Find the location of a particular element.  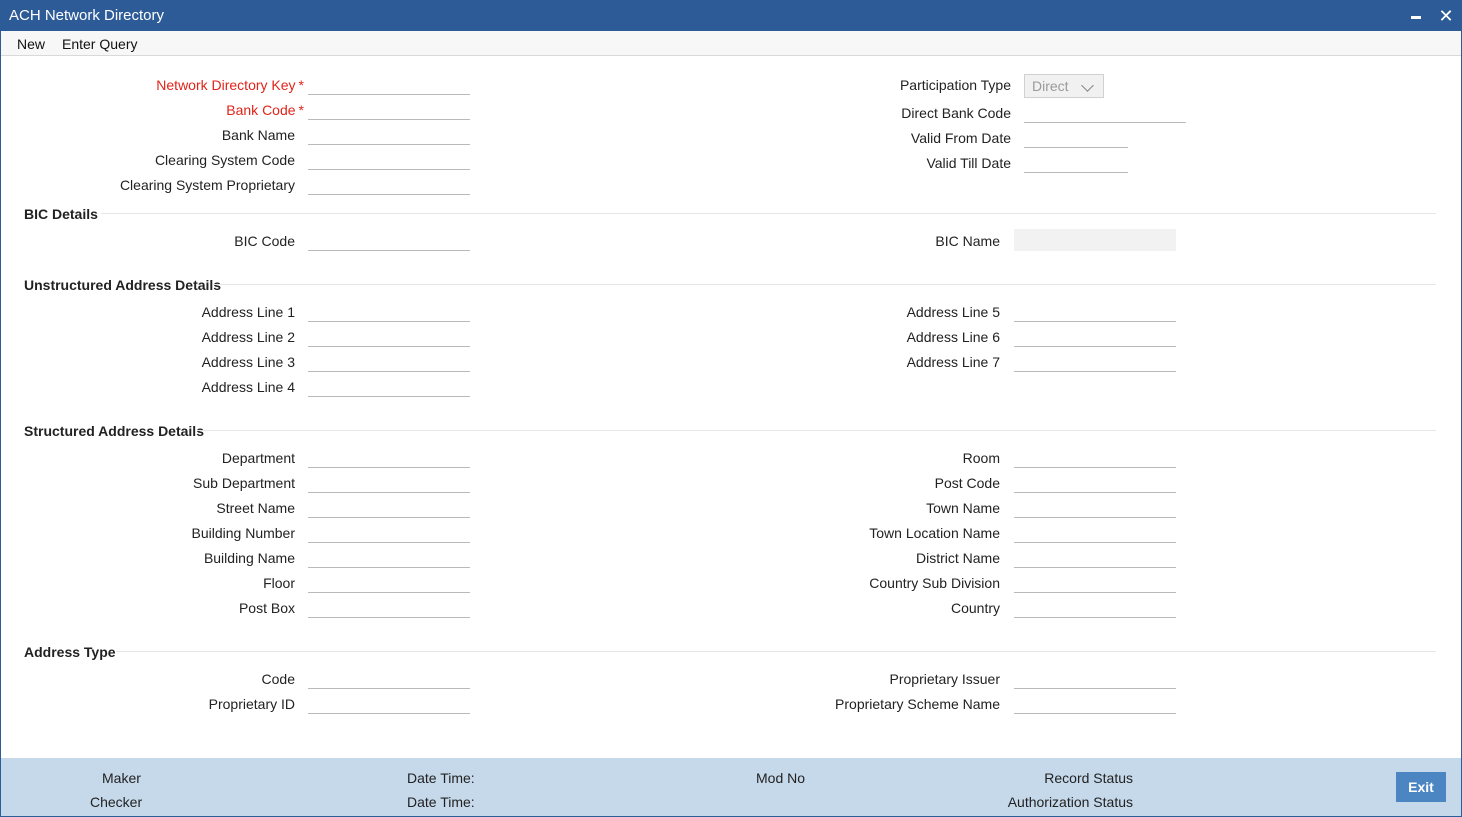

menu-bar: New Enter Query is located at coordinates (731, 43).